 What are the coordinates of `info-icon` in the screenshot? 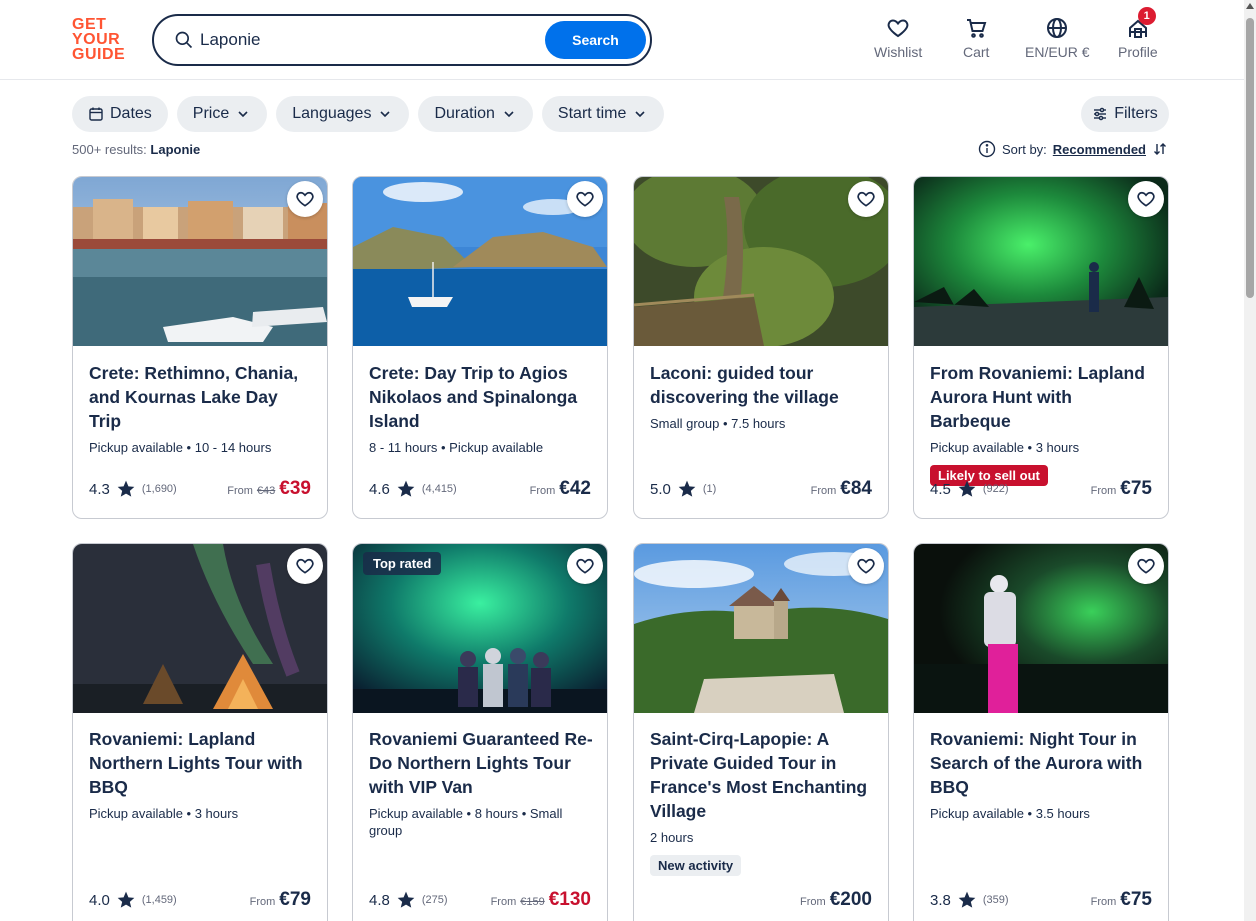 It's located at (987, 149).